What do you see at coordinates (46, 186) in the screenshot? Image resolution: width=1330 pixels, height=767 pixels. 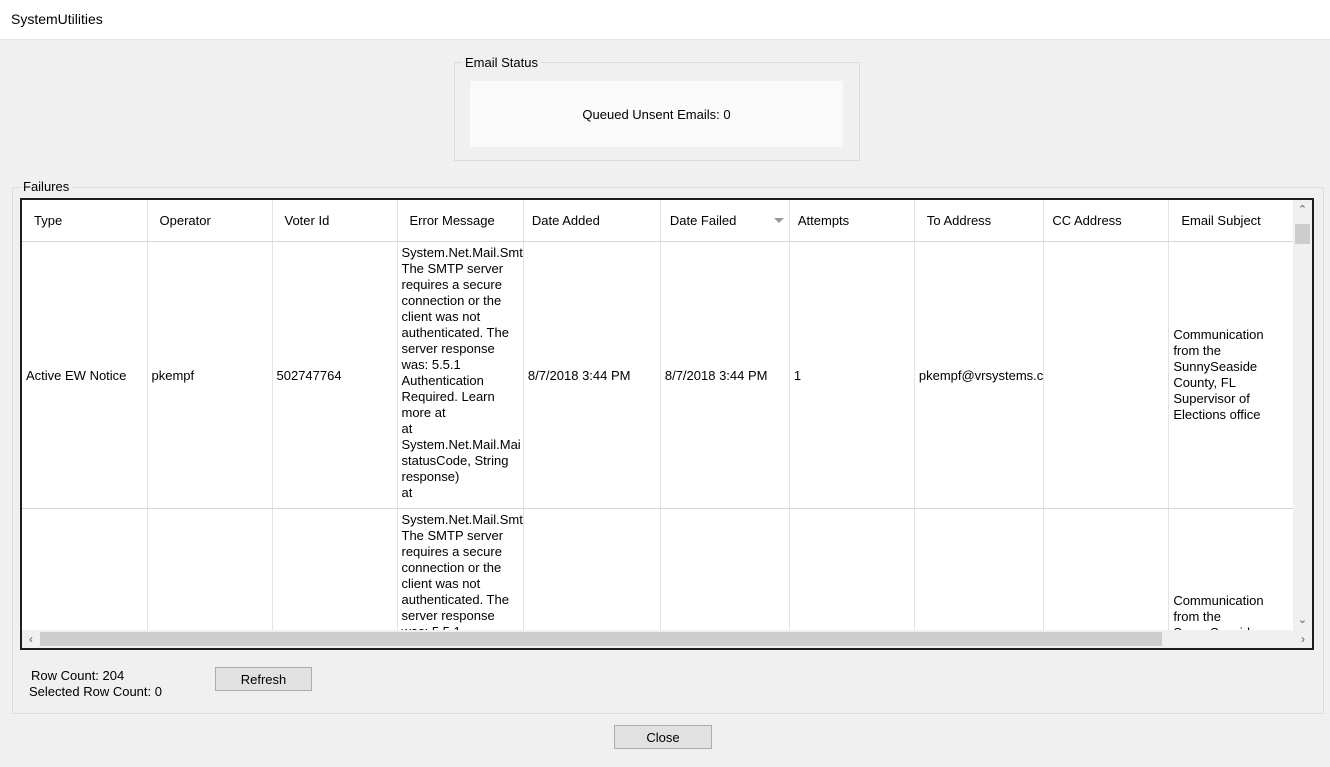 I see `failures-label: Failures` at bounding box center [46, 186].